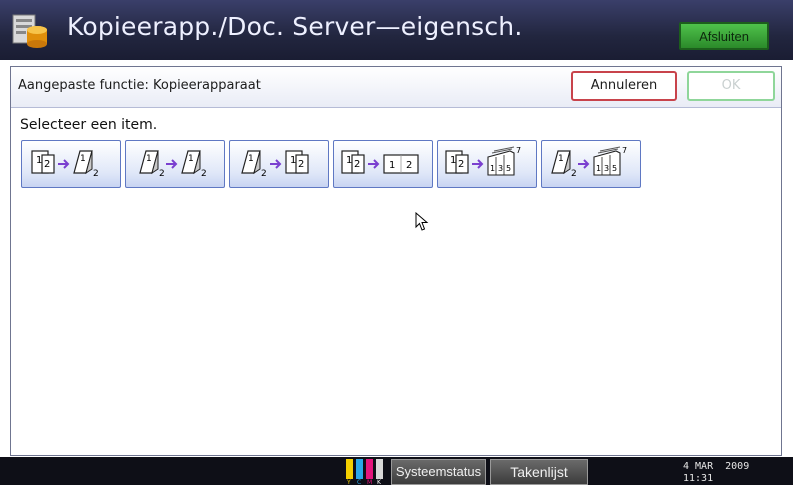 The width and height of the screenshot is (793, 485). I want to click on select-prompt: Selecteer een item., so click(89, 125).